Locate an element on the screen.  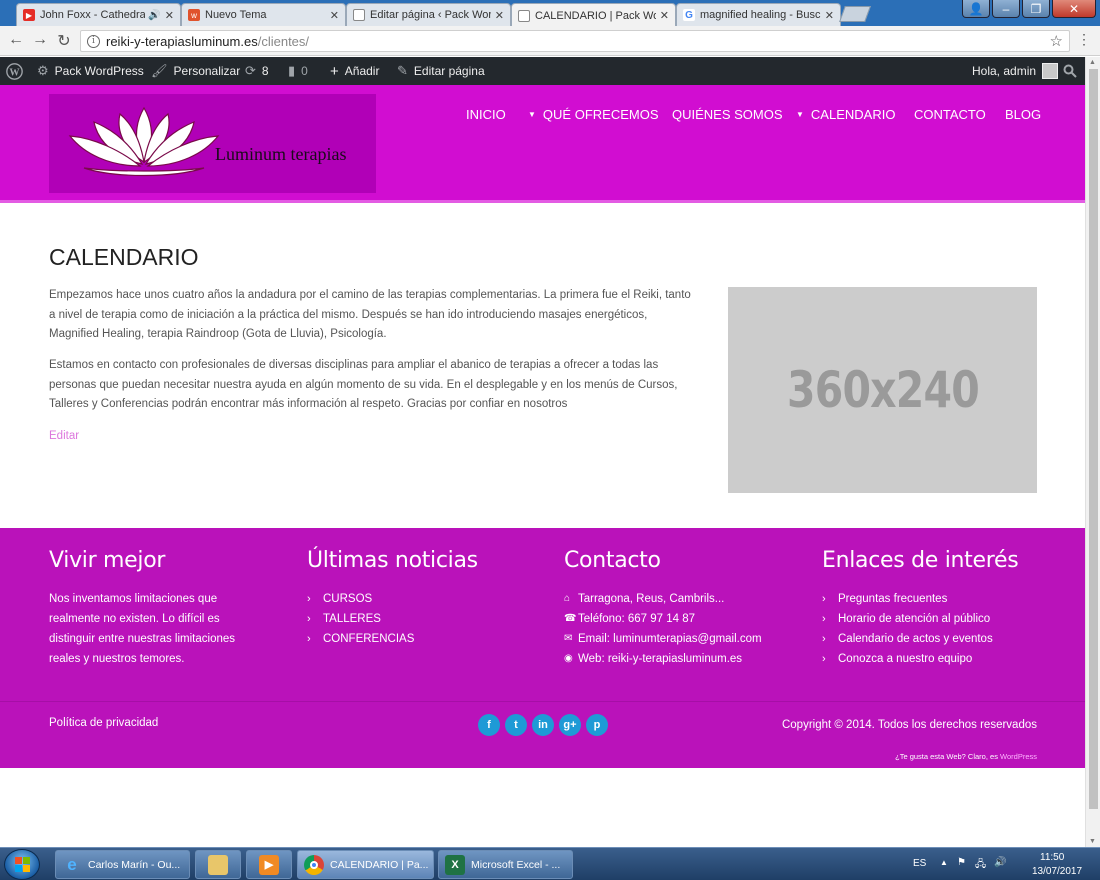
add-new-link: + Añadir is located at coordinates (354, 71).